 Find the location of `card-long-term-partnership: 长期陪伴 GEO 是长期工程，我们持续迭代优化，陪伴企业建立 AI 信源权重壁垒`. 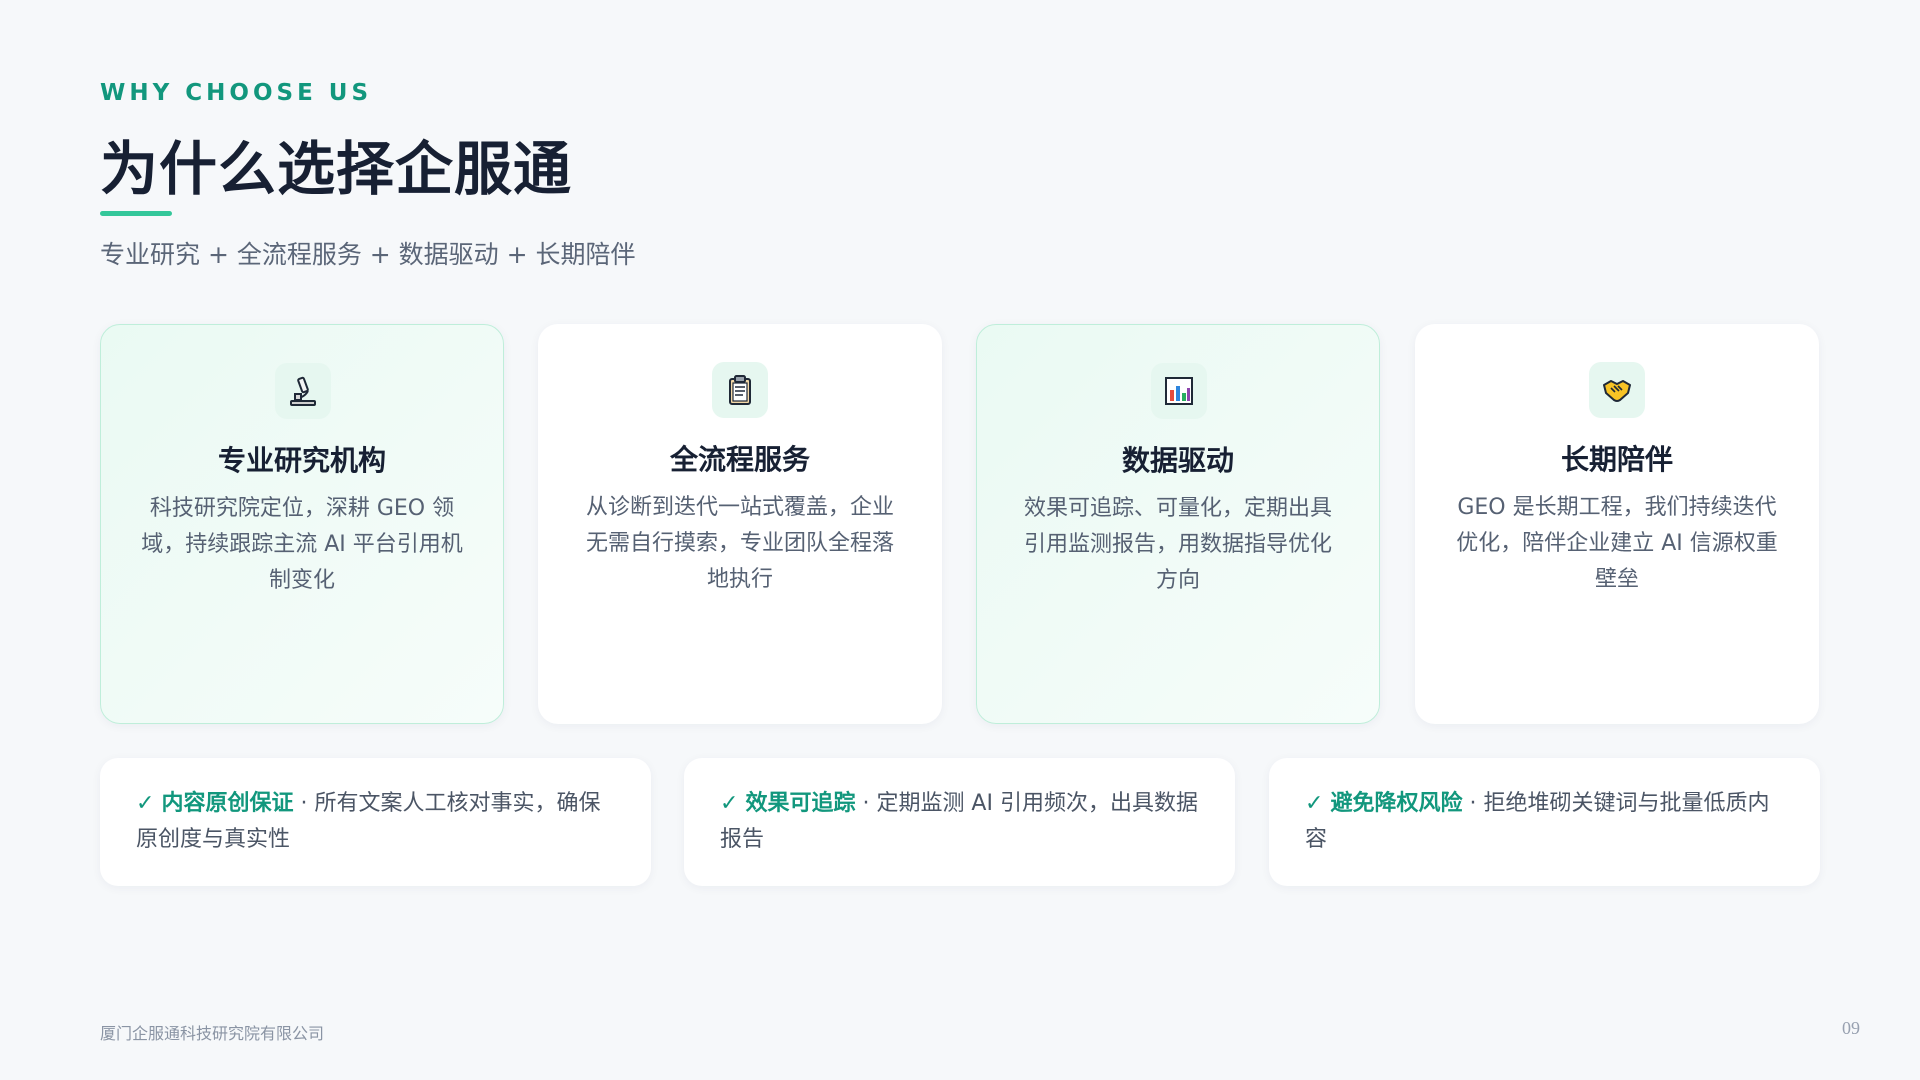

card-long-term-partnership: 长期陪伴 GEO 是长期工程，我们持续迭代优化，陪伴企业建立 AI 信源权重壁垒 is located at coordinates (1617, 524).